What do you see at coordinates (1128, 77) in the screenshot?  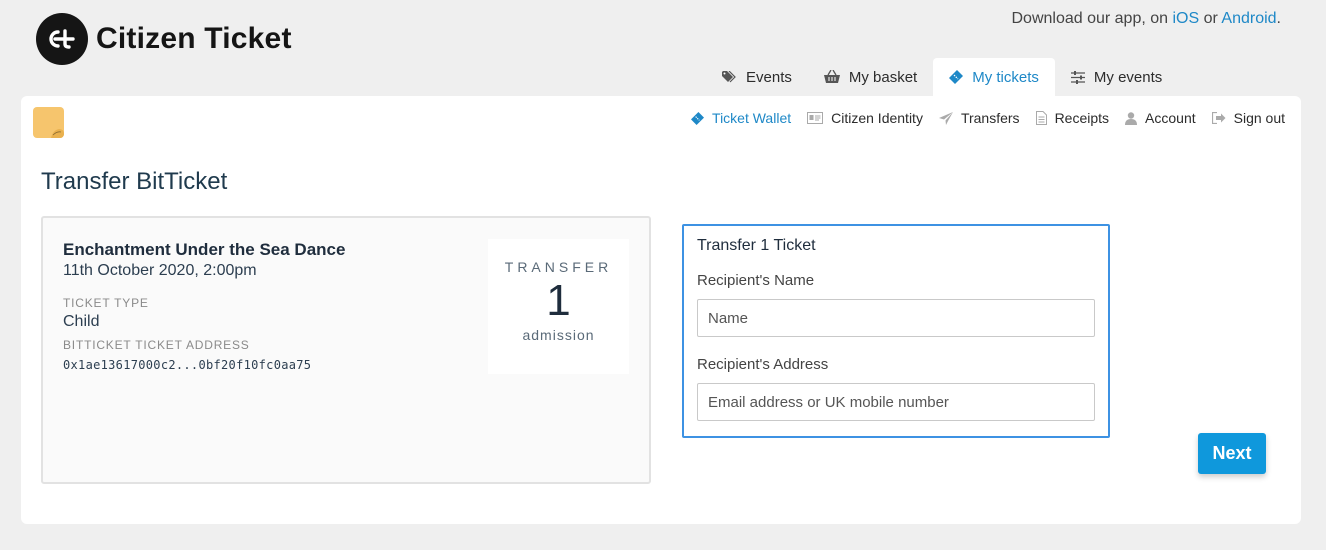 I see `tab-my-events-label: My events` at bounding box center [1128, 77].